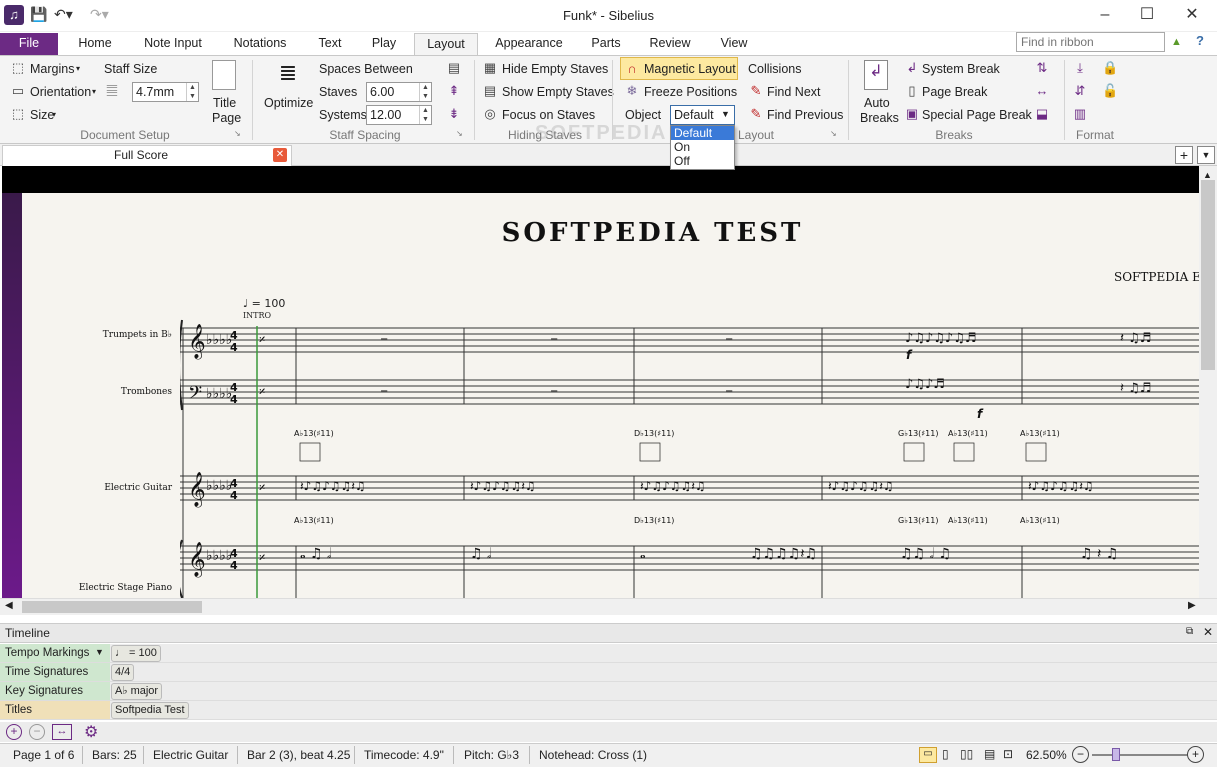 This screenshot has height=767, width=1217. I want to click on zoom-out-icon: −, so click(37, 732).